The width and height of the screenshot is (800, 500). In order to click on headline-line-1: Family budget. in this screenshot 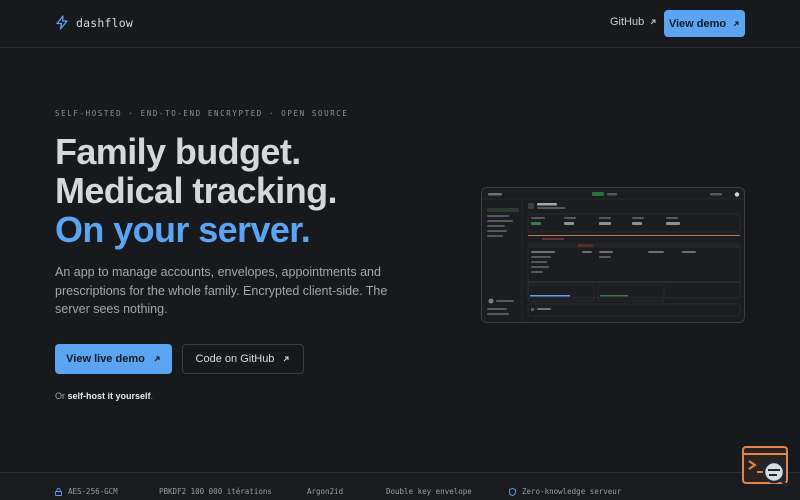, I will do `click(178, 151)`.